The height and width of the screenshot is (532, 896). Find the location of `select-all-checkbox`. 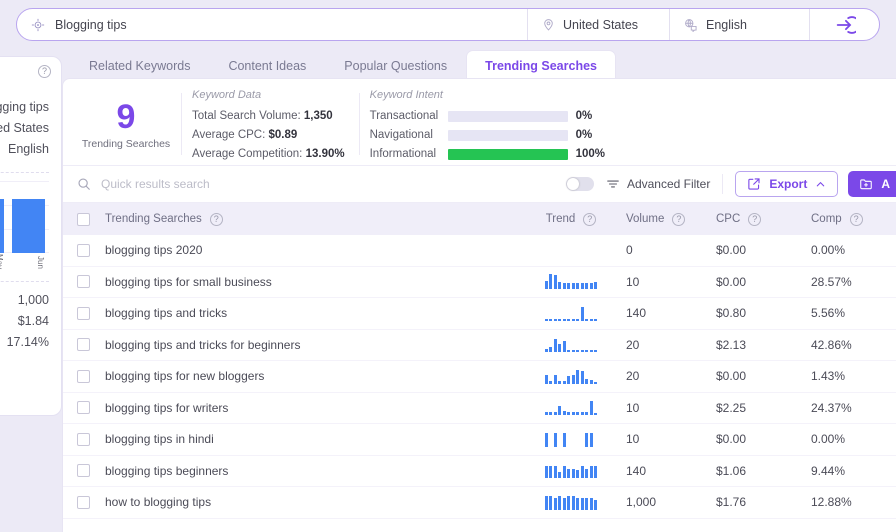

select-all-checkbox is located at coordinates (83, 219).